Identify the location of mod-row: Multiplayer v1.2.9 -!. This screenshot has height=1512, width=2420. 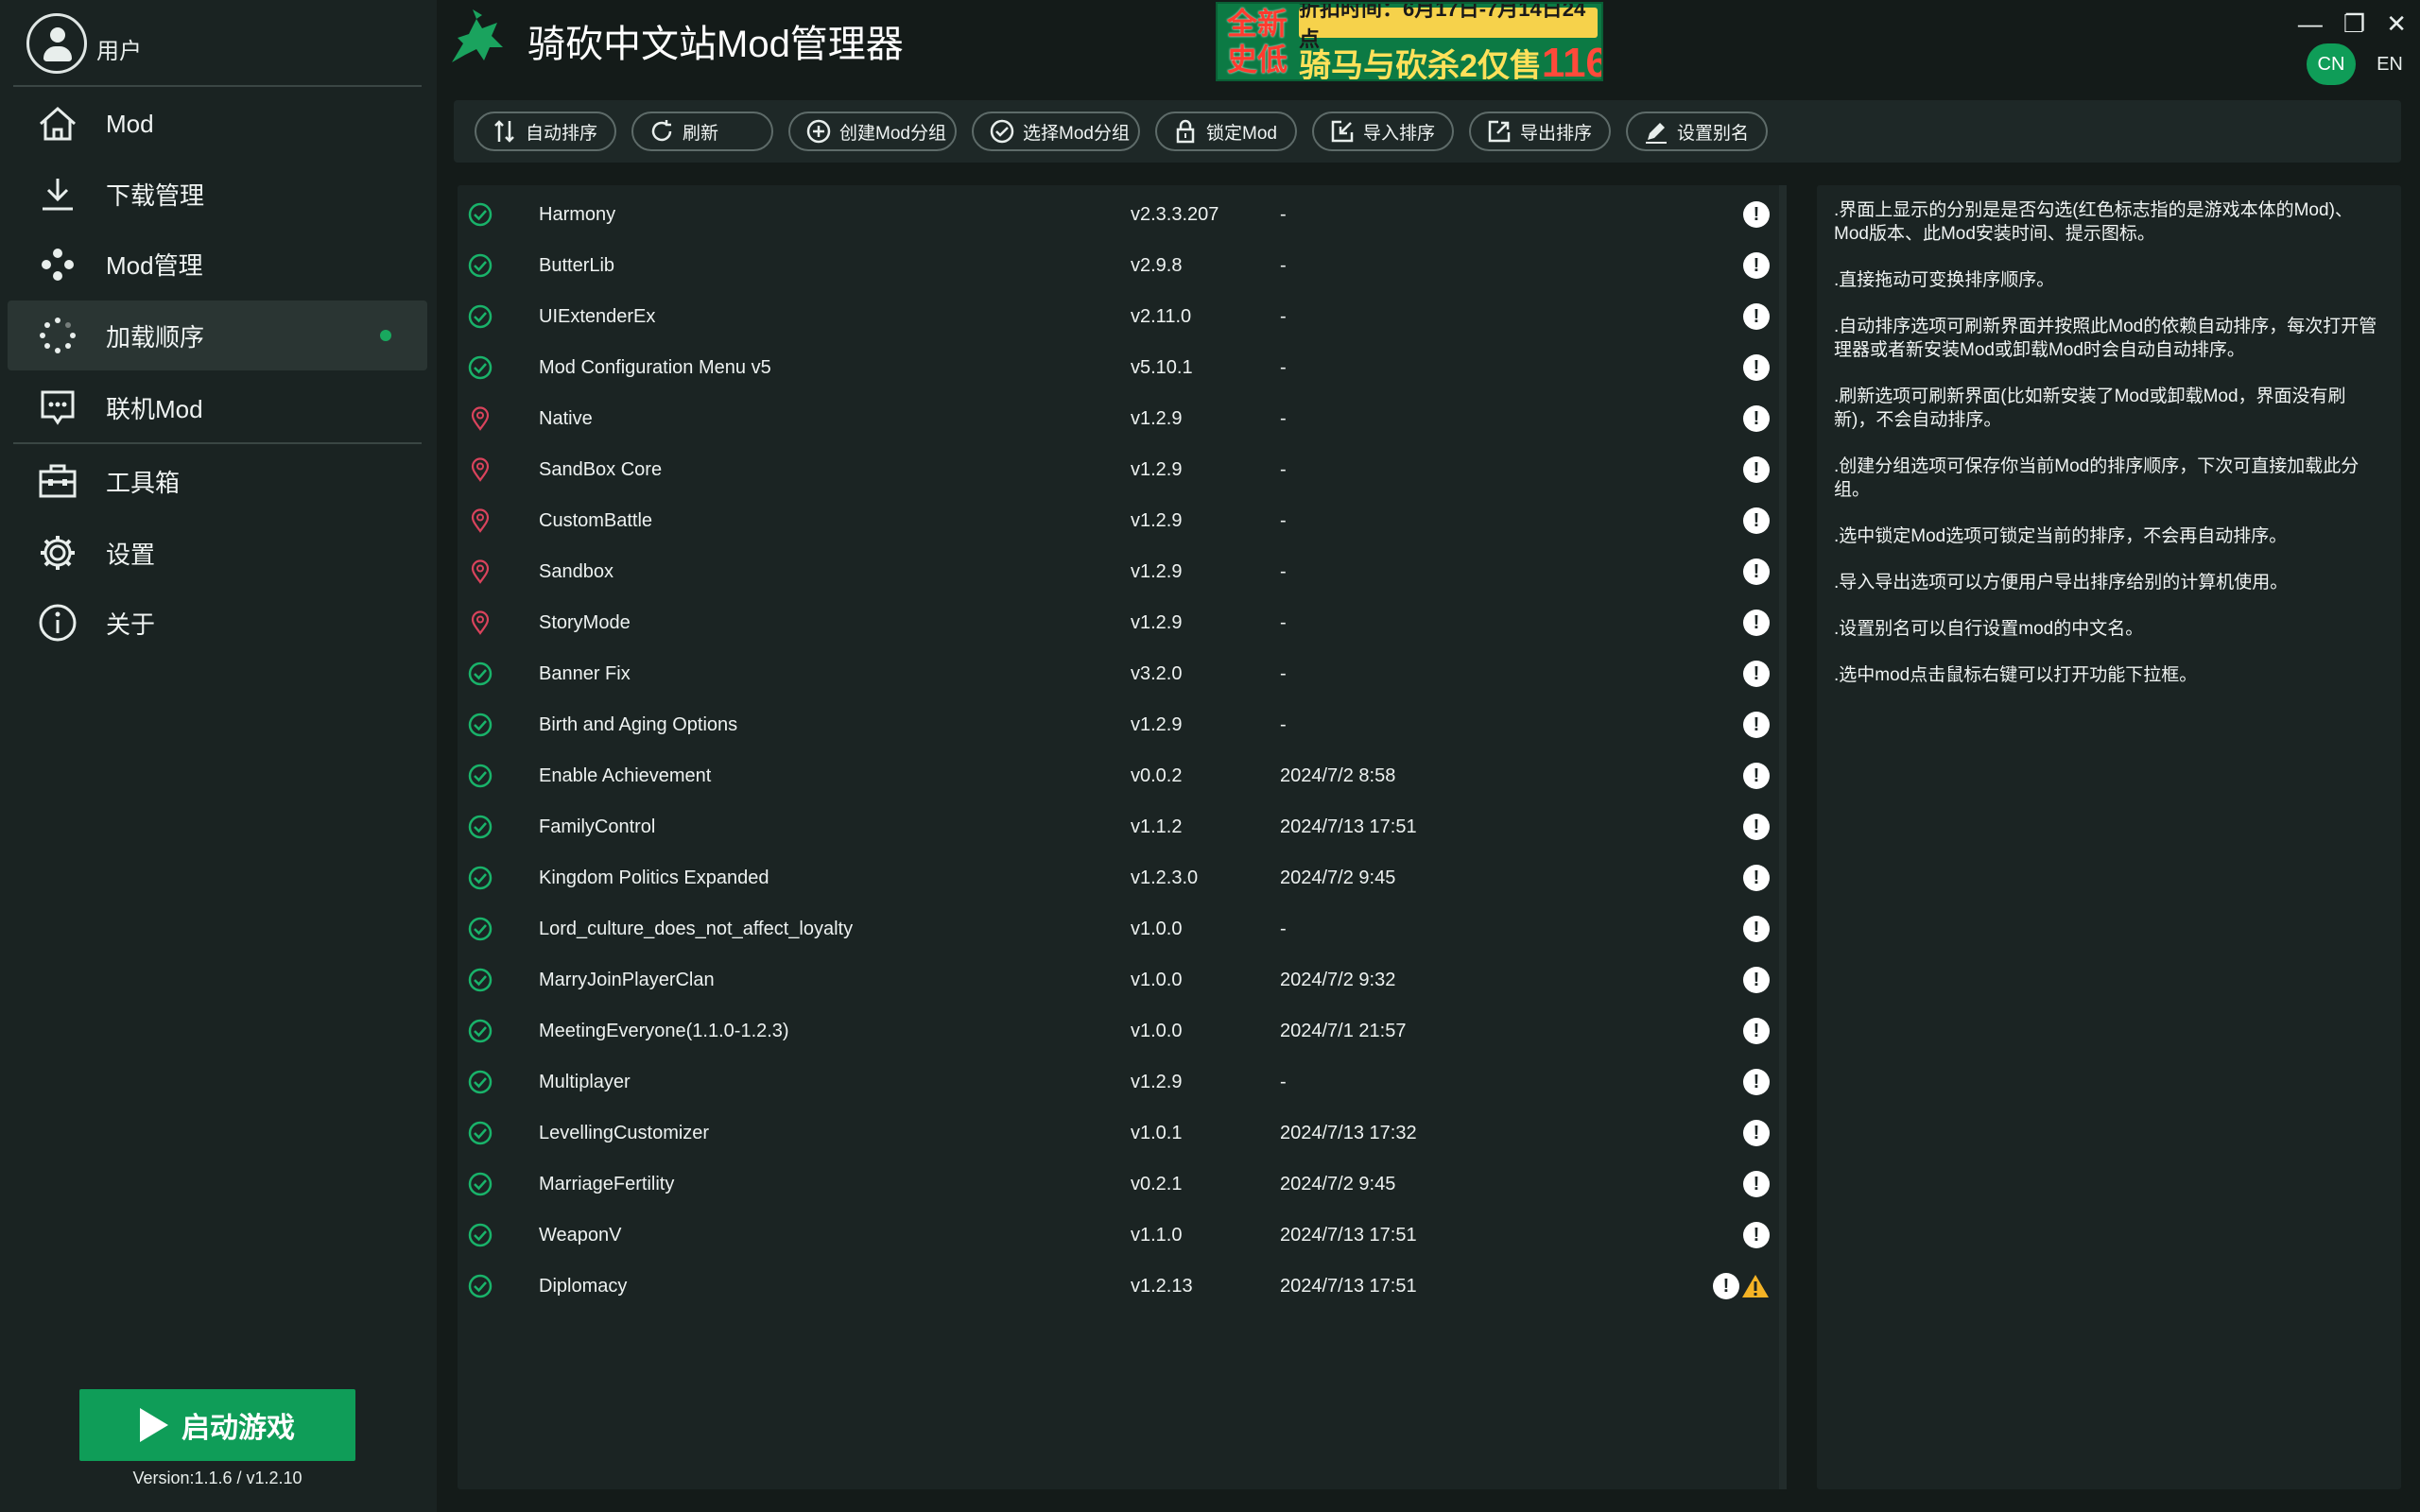
(1117, 1082).